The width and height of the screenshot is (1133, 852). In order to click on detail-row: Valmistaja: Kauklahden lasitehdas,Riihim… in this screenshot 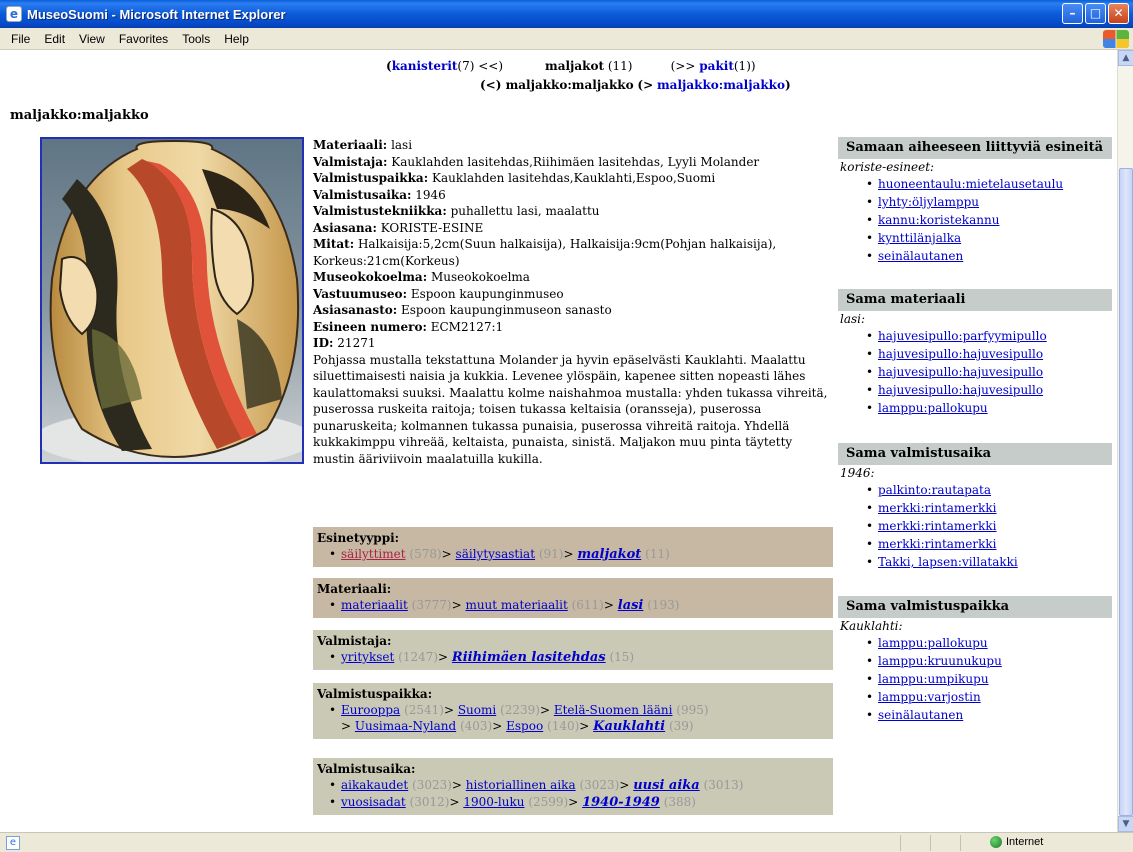, I will do `click(536, 161)`.